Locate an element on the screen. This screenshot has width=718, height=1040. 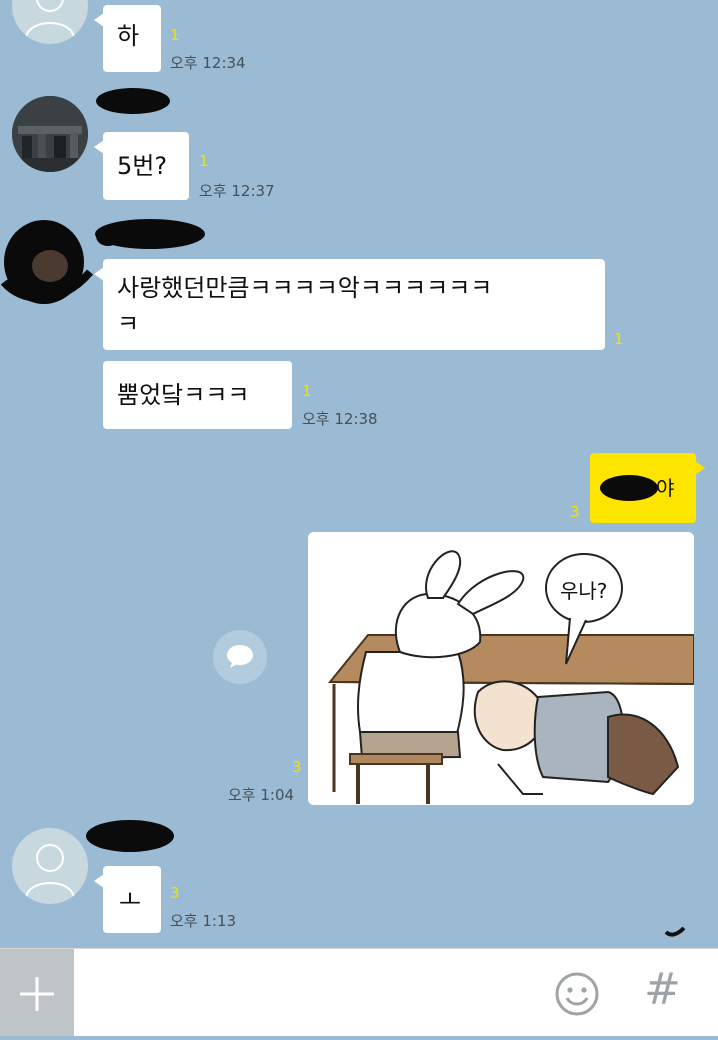
message-composer is located at coordinates (359, 992).